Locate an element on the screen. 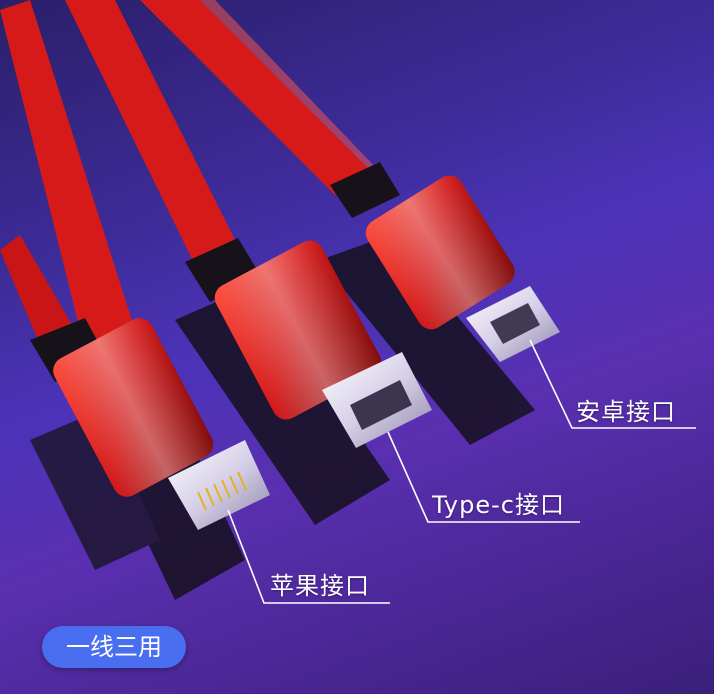 This screenshot has width=714, height=694. android-port-label: 安卓接口 is located at coordinates (626, 412).